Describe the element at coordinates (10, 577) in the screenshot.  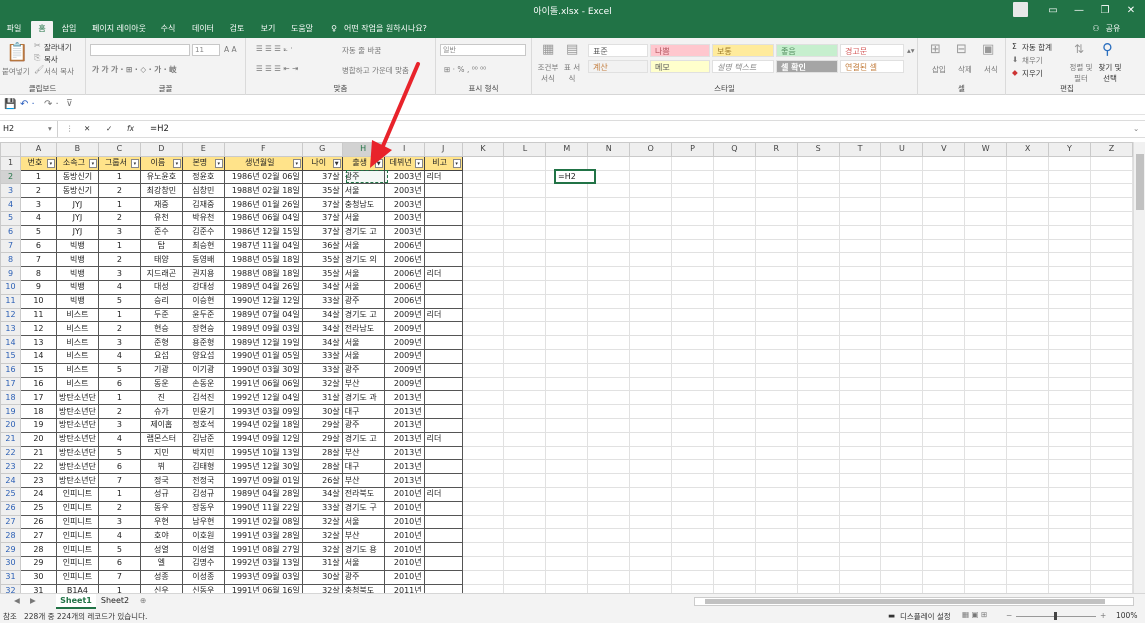
I see `row-header: 31` at that location.